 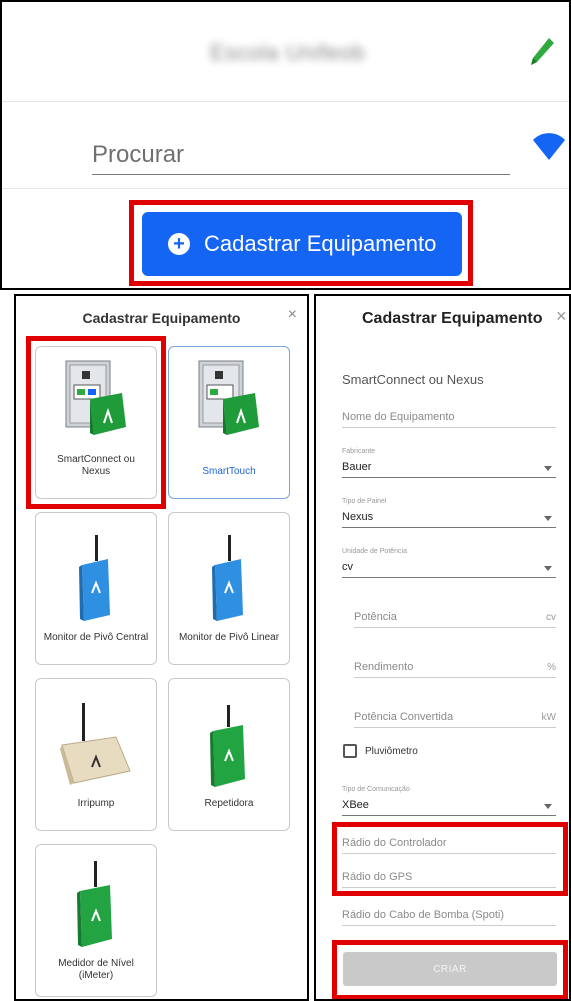 What do you see at coordinates (449, 876) in the screenshot?
I see `radio-gps-input: Rádio do GPS` at bounding box center [449, 876].